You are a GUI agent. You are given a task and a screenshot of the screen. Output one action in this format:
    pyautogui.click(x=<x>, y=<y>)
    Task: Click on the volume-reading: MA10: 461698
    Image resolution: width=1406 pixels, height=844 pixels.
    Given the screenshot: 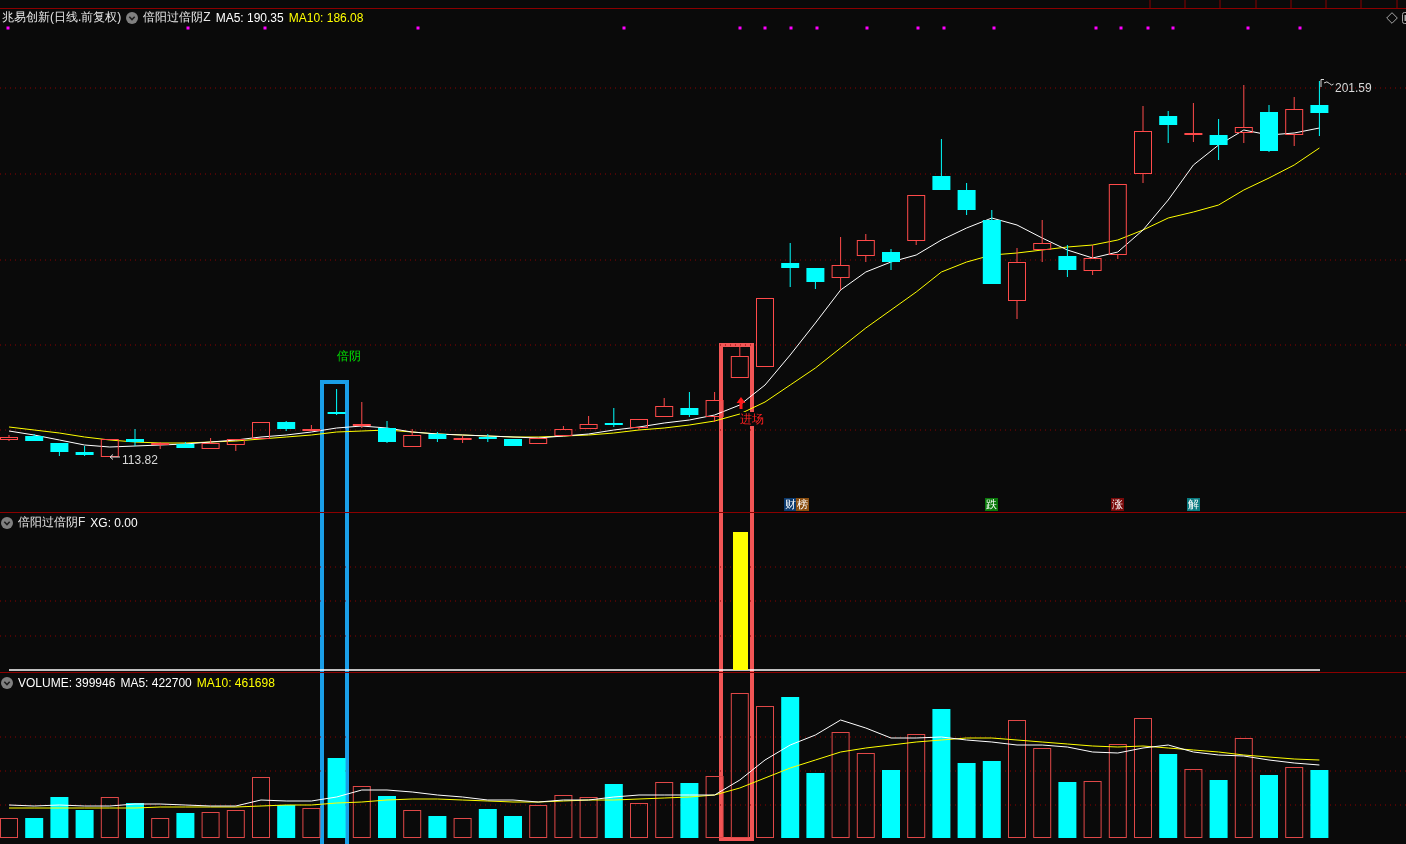 What is the action you would take?
    pyautogui.click(x=235, y=683)
    